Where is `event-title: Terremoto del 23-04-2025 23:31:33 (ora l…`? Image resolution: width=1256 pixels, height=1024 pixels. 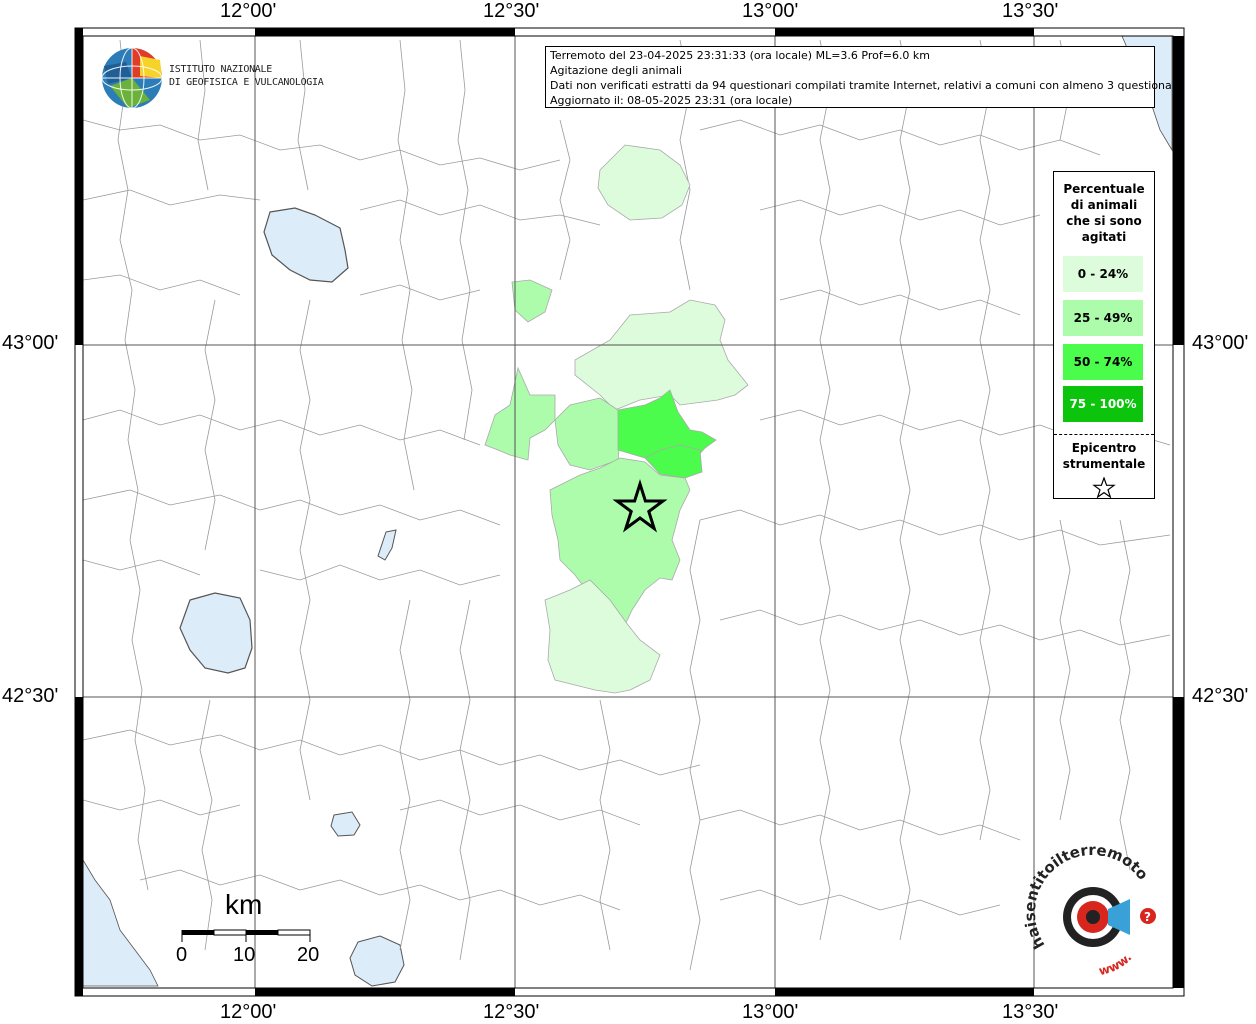 event-title: Terremoto del 23-04-2025 23:31:33 (ora l… is located at coordinates (740, 55).